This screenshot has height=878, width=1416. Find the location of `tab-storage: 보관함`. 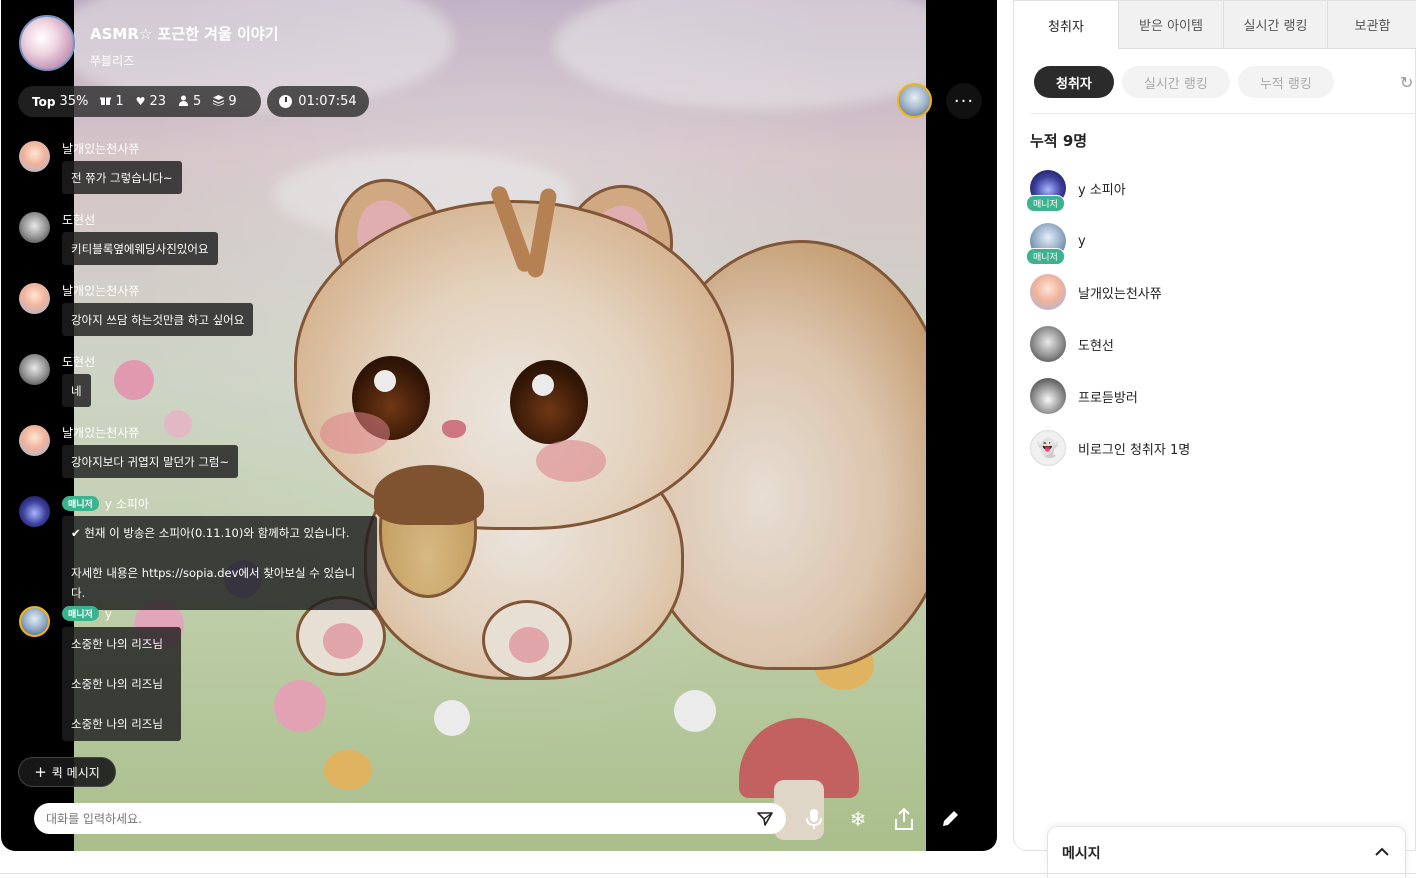

tab-storage: 보관함 is located at coordinates (1372, 25).